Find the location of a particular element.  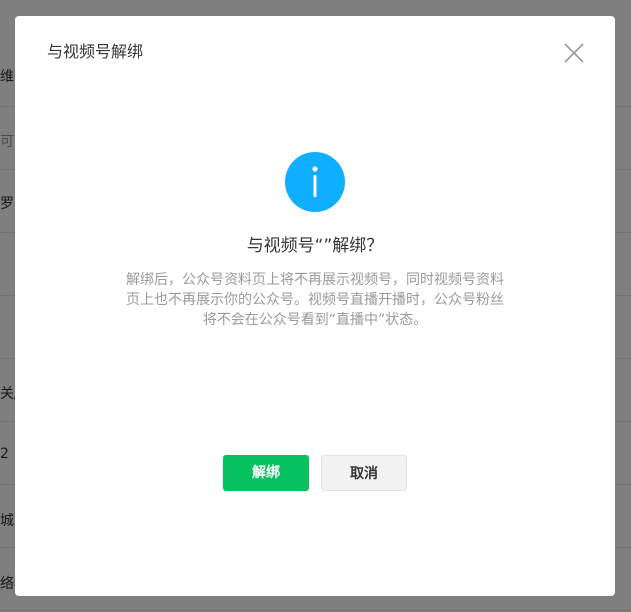

confirm-heading: 与视频号“”解绑？ is located at coordinates (315, 246).